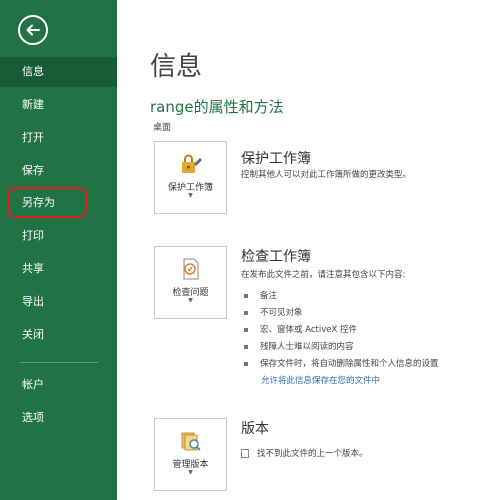 The image size is (491, 500). What do you see at coordinates (190, 454) in the screenshot?
I see `manage-versions-button: 管理版本 ▼` at bounding box center [190, 454].